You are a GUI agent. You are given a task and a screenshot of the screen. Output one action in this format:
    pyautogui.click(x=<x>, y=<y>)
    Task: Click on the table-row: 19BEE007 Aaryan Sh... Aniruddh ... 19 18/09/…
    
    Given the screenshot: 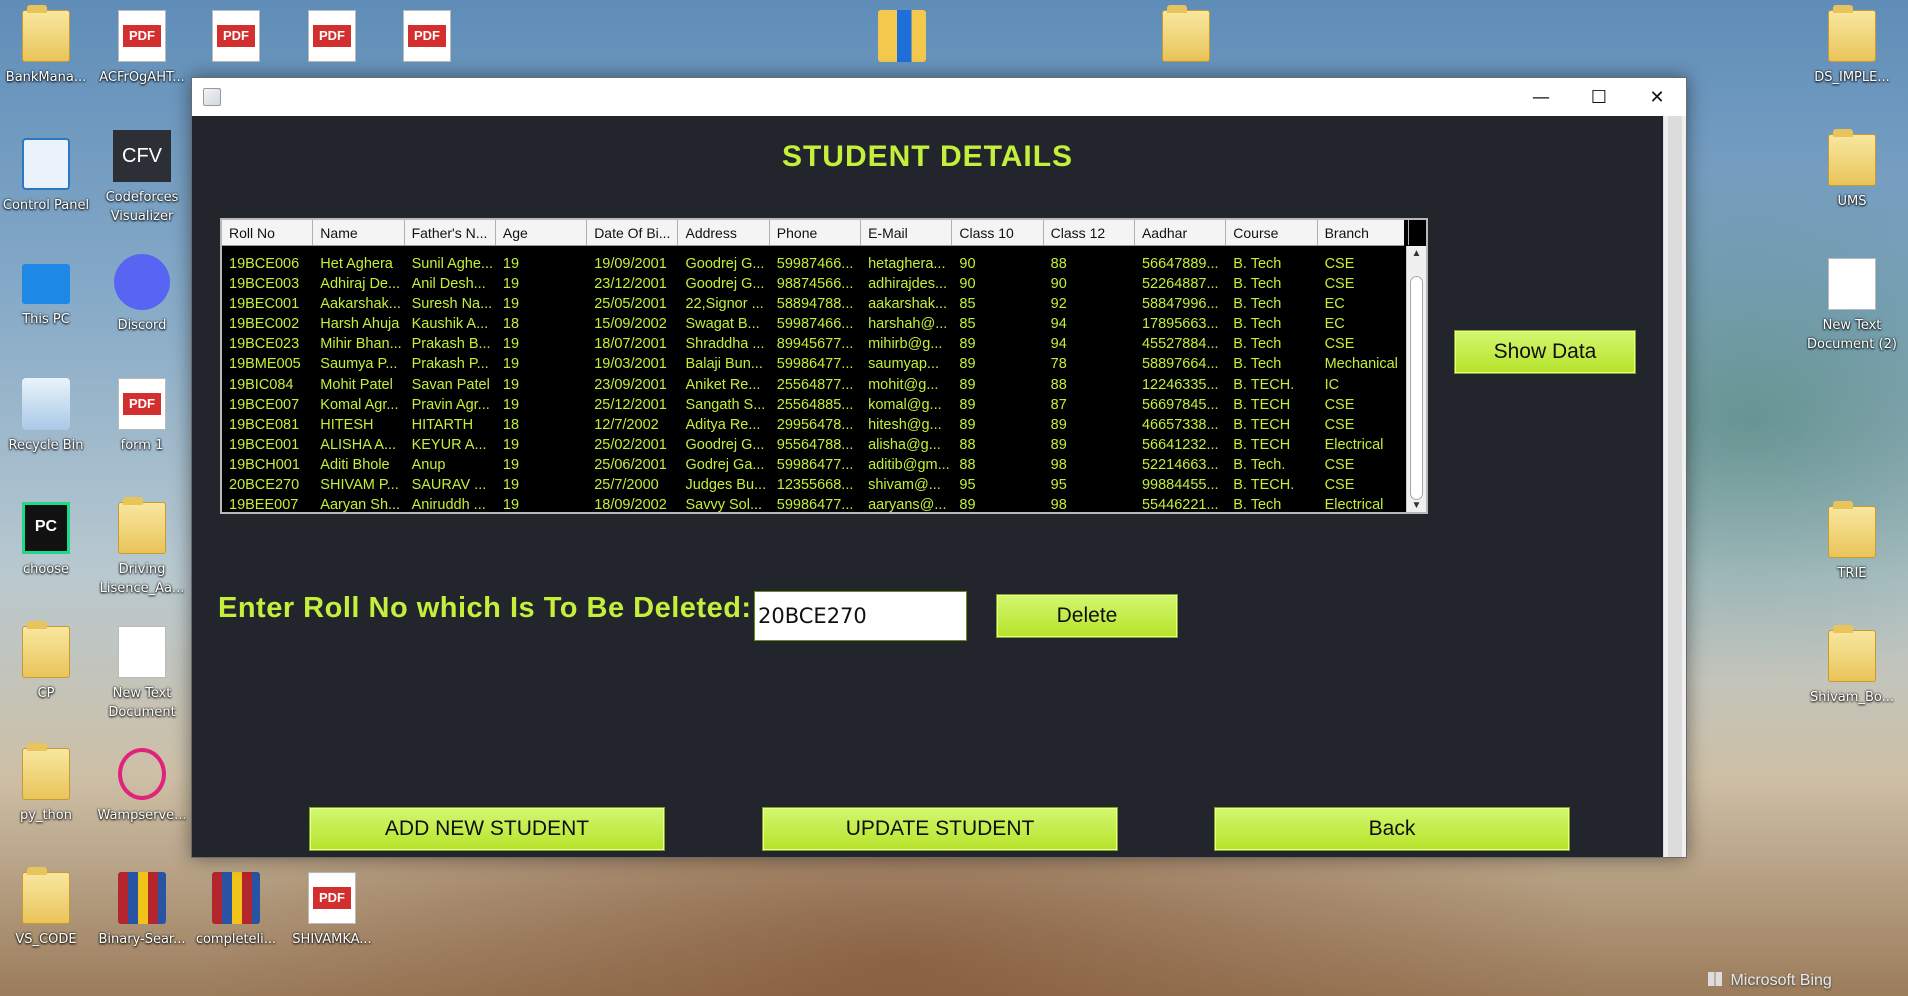 What is the action you would take?
    pyautogui.click(x=813, y=503)
    